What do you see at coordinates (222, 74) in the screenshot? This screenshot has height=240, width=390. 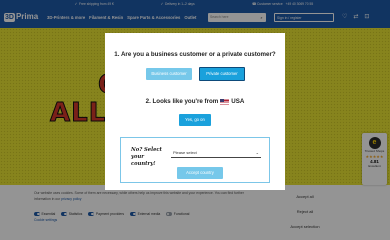 I see `private-customer-button: Private customer` at bounding box center [222, 74].